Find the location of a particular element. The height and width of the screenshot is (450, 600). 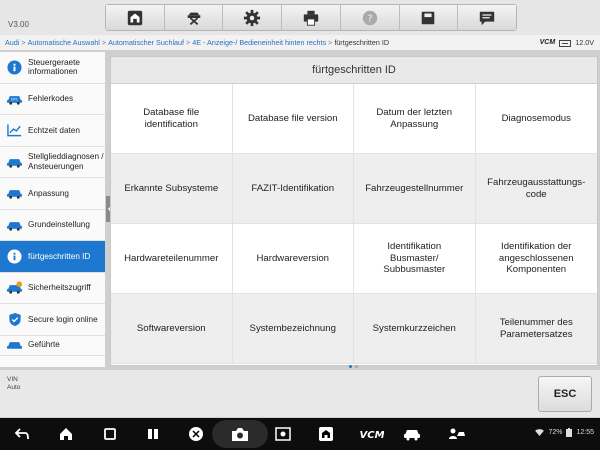

grid-item-hardware-part-number: Hardwareteilenummer is located at coordinates (172, 259).